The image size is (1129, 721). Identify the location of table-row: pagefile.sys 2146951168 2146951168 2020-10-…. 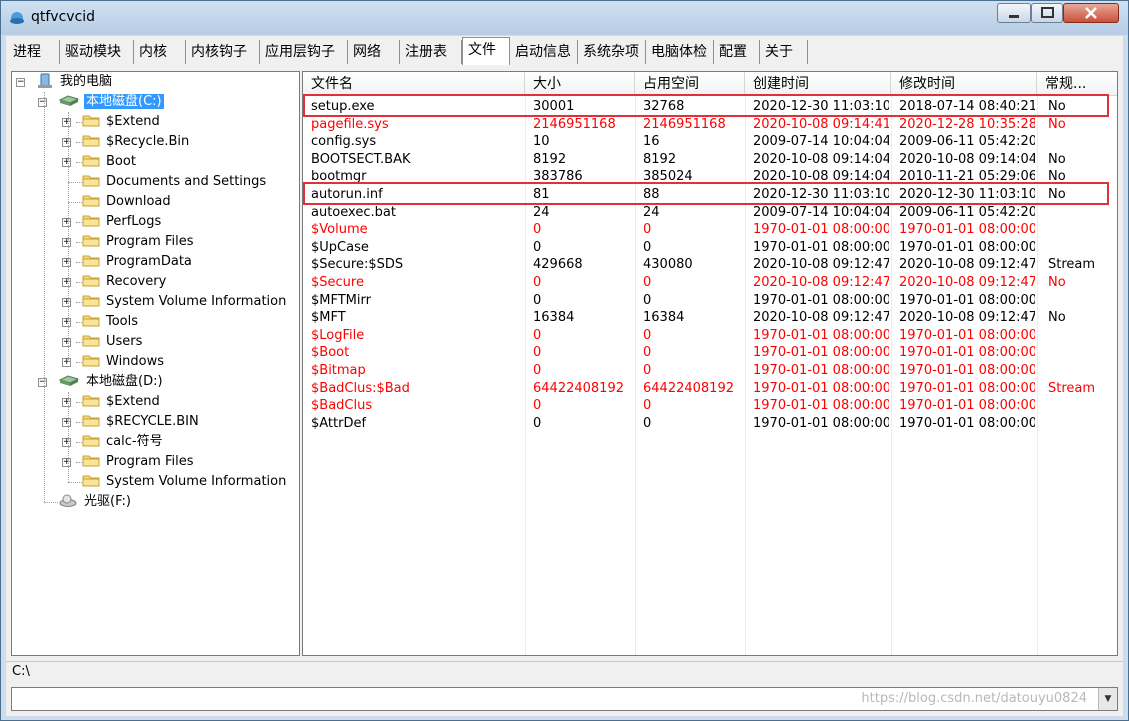
(710, 124).